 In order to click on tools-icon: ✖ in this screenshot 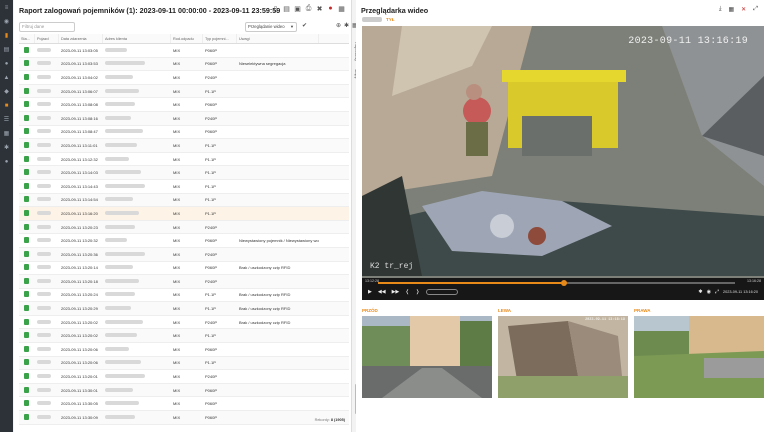, I will do `click(319, 9)`.